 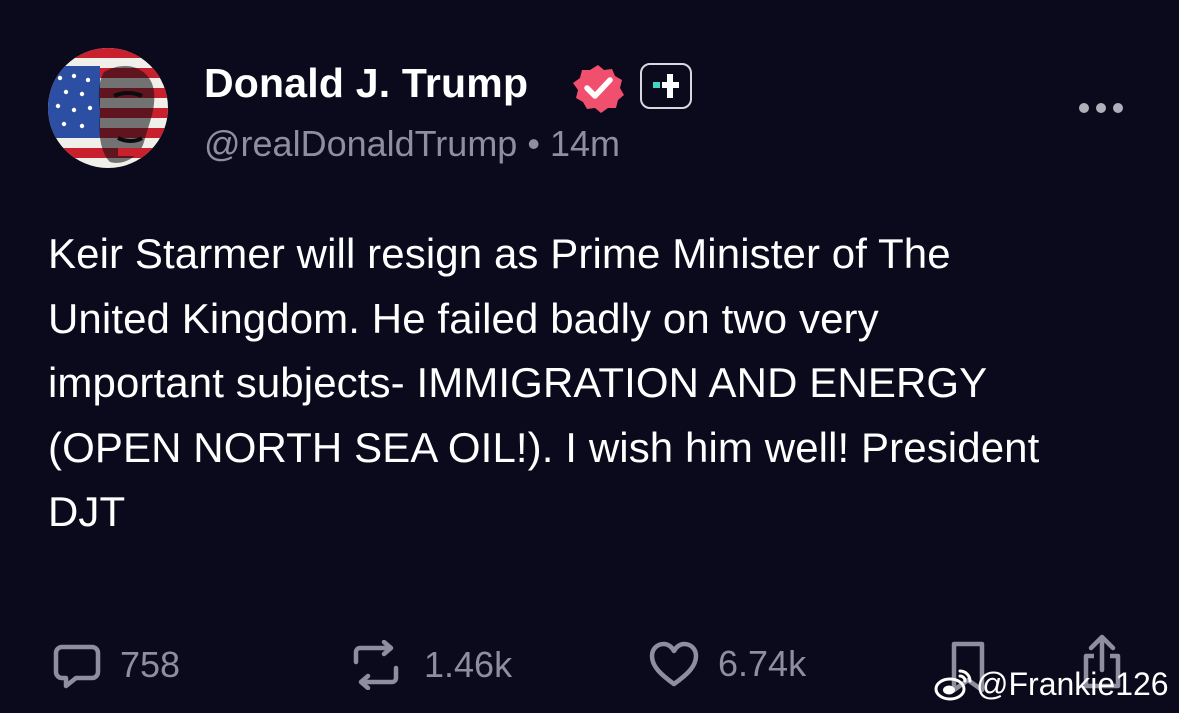 What do you see at coordinates (585, 143) in the screenshot?
I see `post-time: 14m` at bounding box center [585, 143].